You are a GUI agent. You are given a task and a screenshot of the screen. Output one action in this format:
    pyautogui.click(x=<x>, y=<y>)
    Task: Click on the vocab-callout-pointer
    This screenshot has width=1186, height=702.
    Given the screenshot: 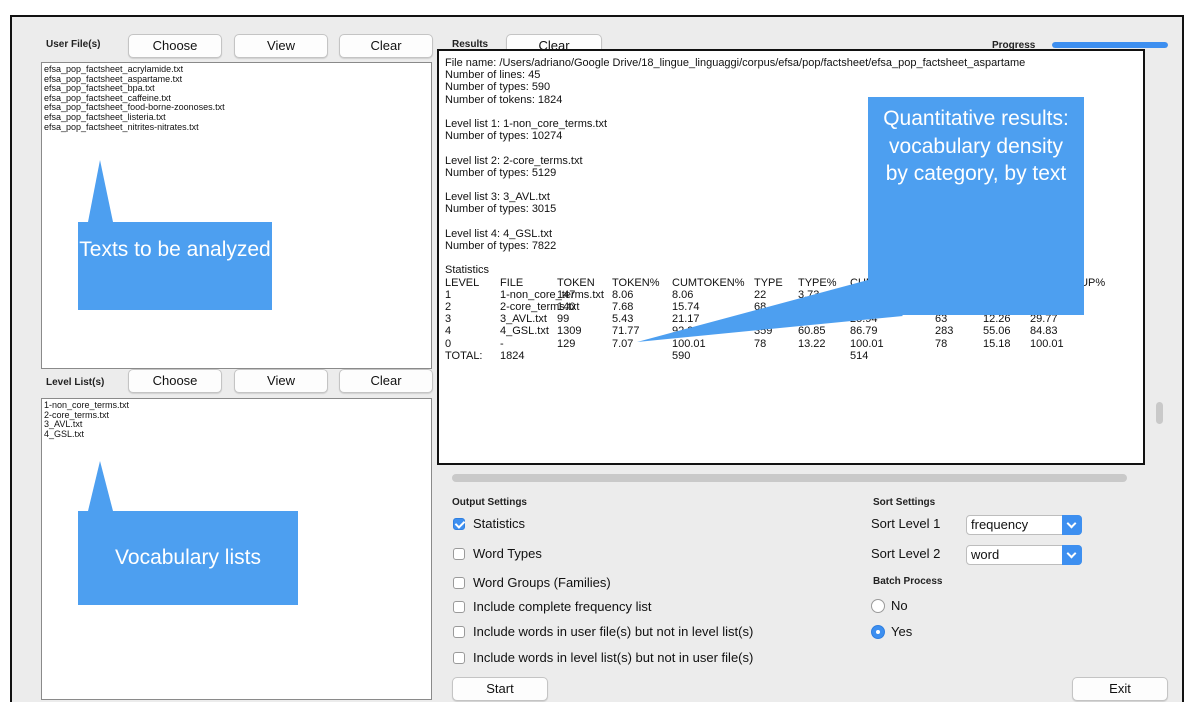 What is the action you would take?
    pyautogui.click(x=100, y=486)
    